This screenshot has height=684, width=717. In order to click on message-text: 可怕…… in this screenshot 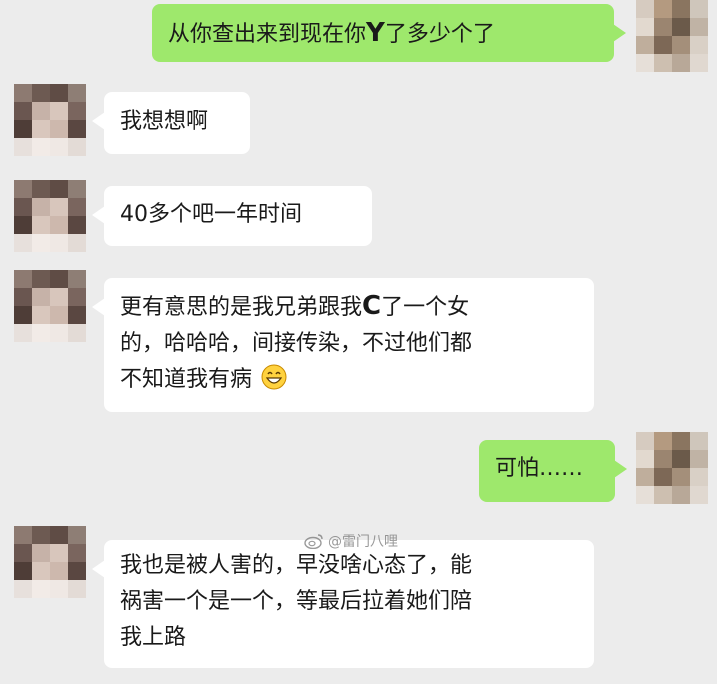, I will do `click(539, 468)`.